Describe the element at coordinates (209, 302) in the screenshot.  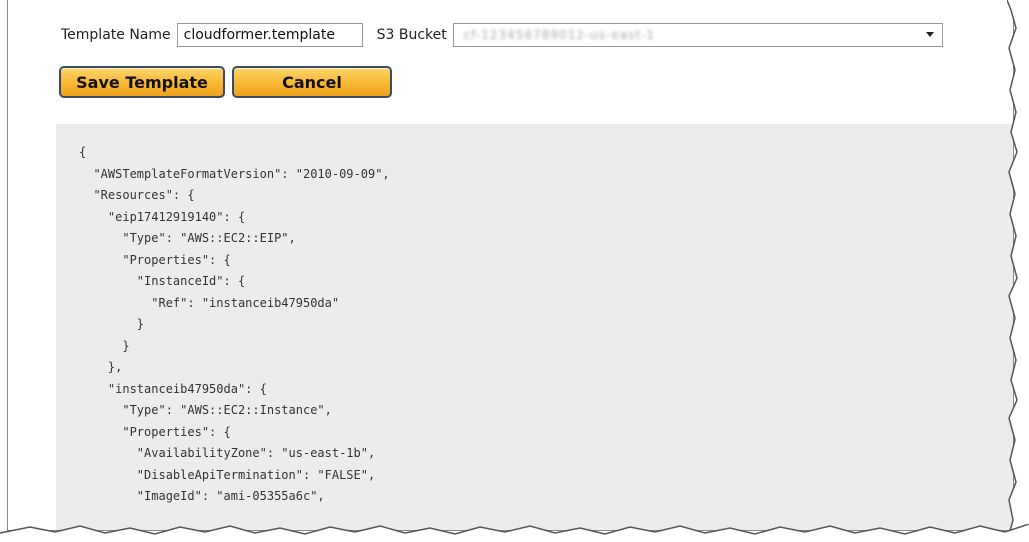
I see `code-line: "Ref": "instanceib47950da"` at that location.